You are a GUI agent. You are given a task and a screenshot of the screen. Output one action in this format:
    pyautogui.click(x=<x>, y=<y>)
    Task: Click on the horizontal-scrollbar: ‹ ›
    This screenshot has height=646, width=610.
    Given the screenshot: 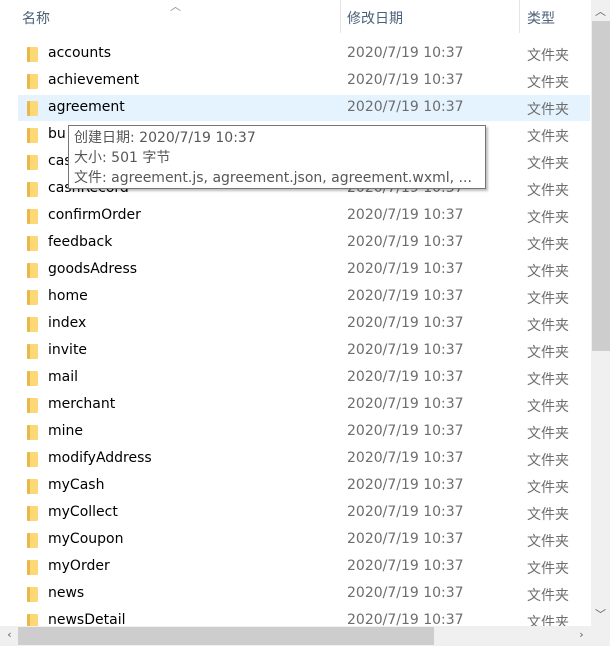 What is the action you would take?
    pyautogui.click(x=295, y=636)
    